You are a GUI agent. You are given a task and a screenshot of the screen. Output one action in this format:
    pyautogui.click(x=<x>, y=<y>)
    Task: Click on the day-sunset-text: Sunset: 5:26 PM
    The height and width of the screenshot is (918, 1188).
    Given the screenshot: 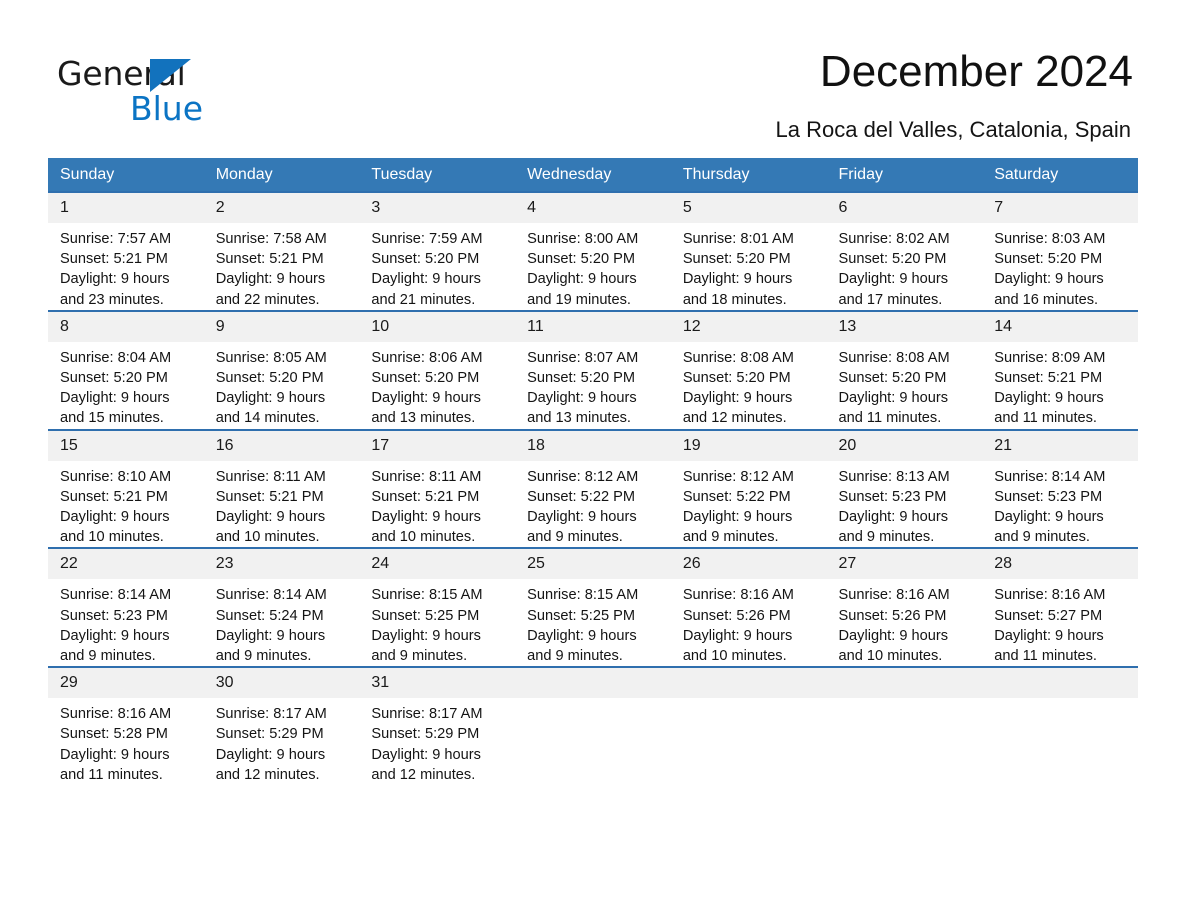 What is the action you would take?
    pyautogui.click(x=892, y=615)
    